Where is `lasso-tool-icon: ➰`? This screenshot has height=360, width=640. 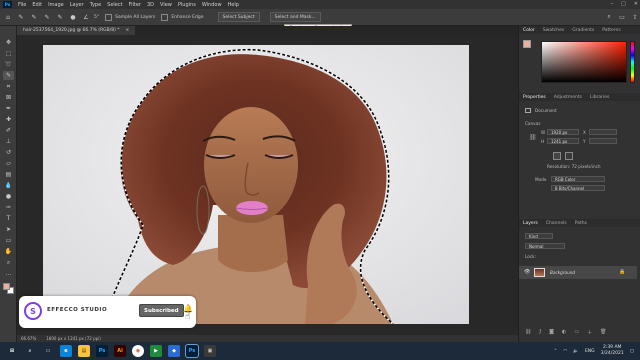
lasso-tool-icon: ➰ is located at coordinates (8, 64).